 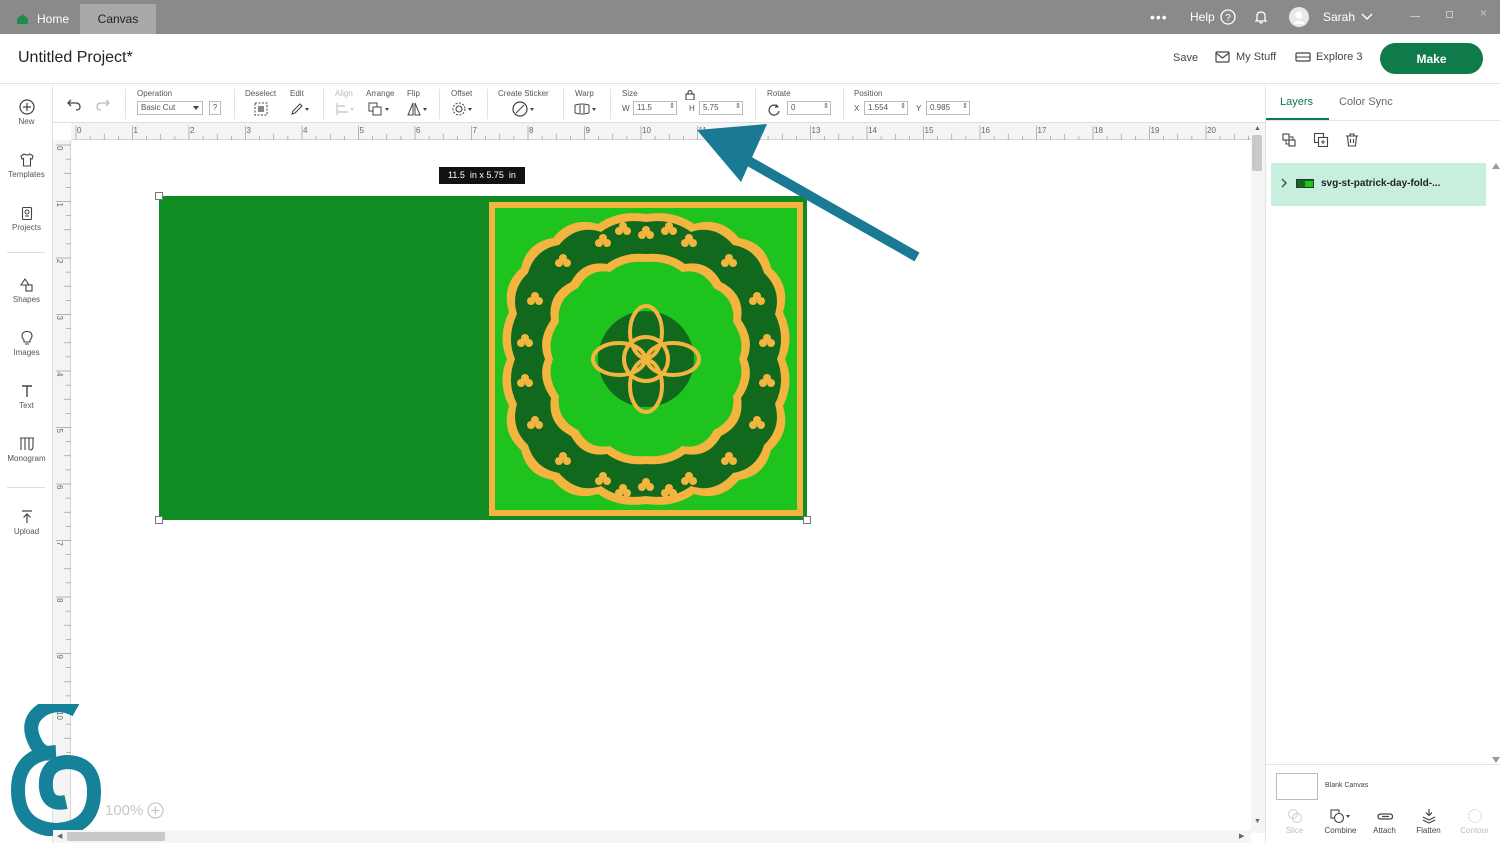 I want to click on user-menu: Sarah, so click(x=1348, y=17).